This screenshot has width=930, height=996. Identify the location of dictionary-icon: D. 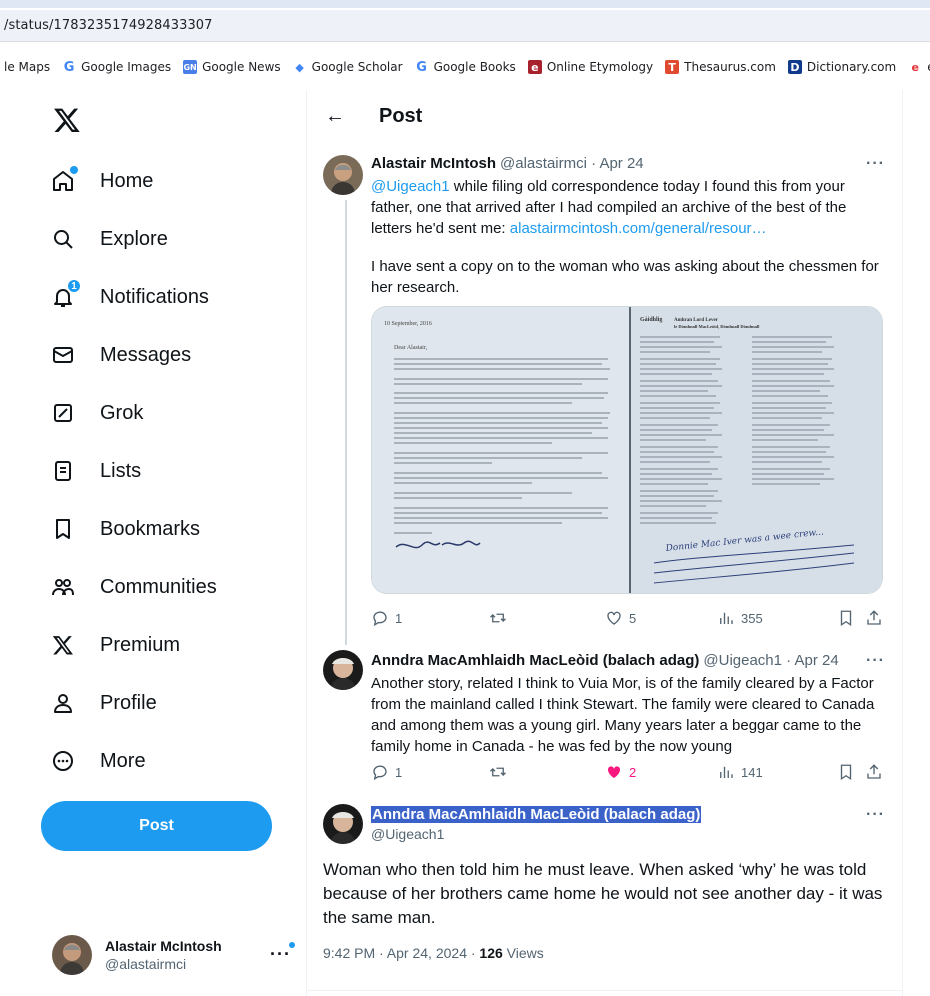
(794, 67).